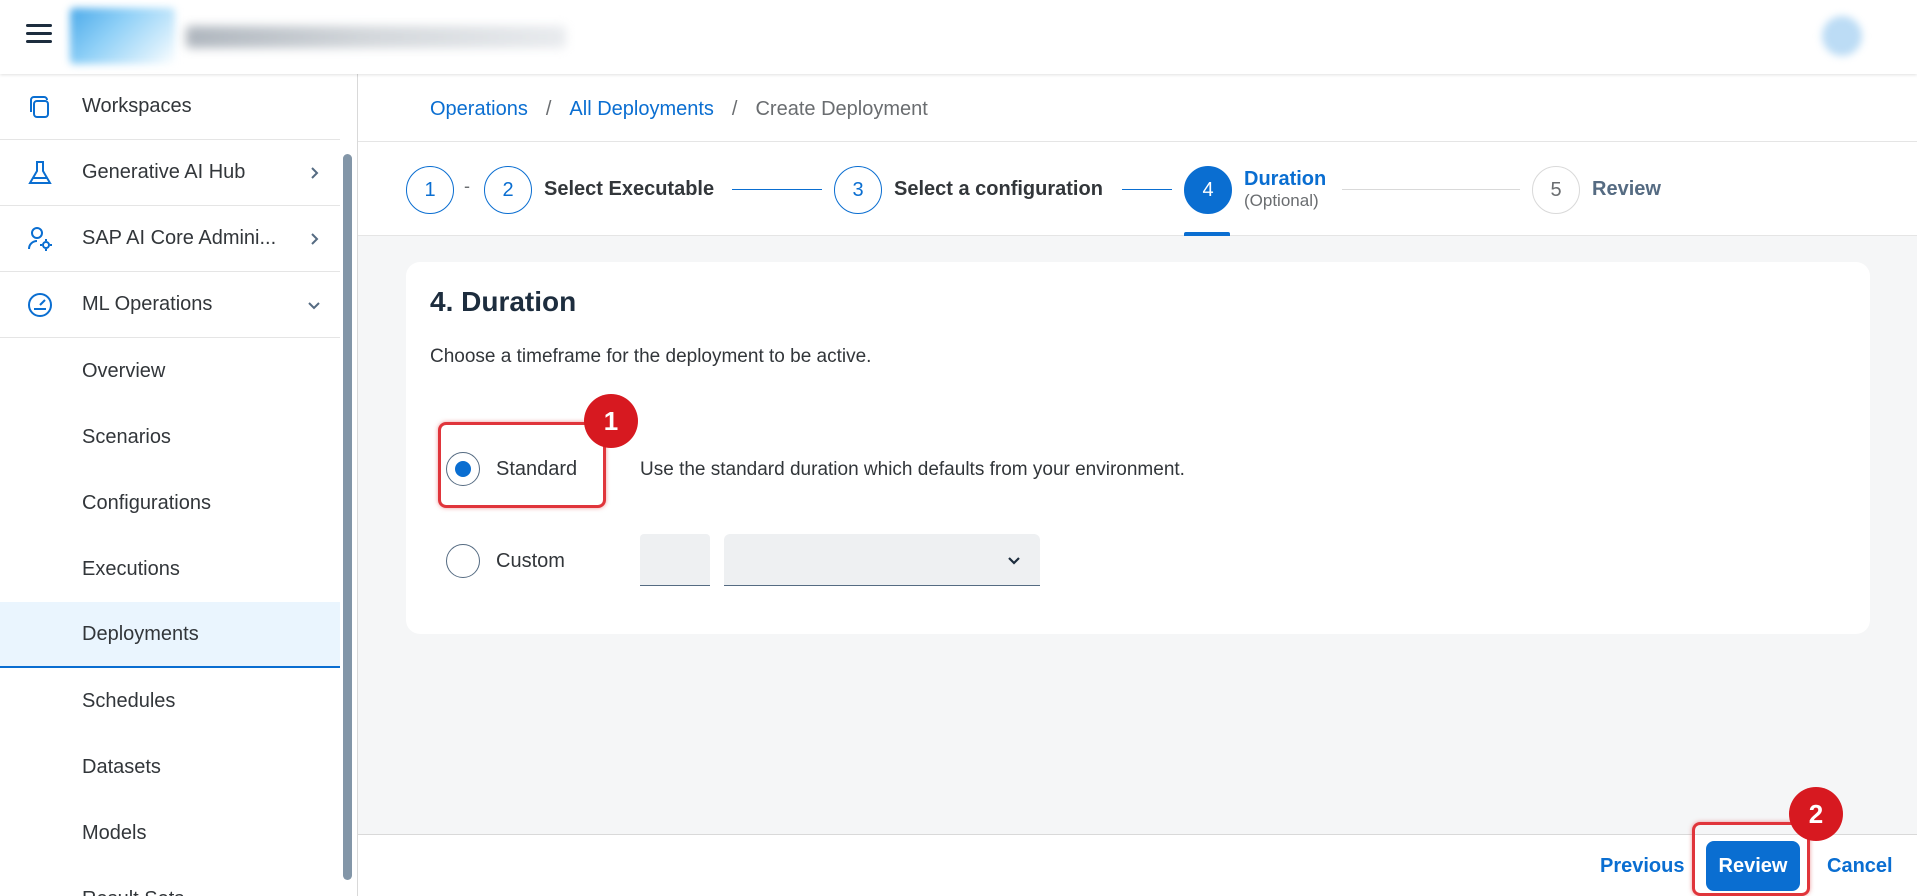 The height and width of the screenshot is (896, 1917). I want to click on sidebar-item-label: ML Operations, so click(147, 304).